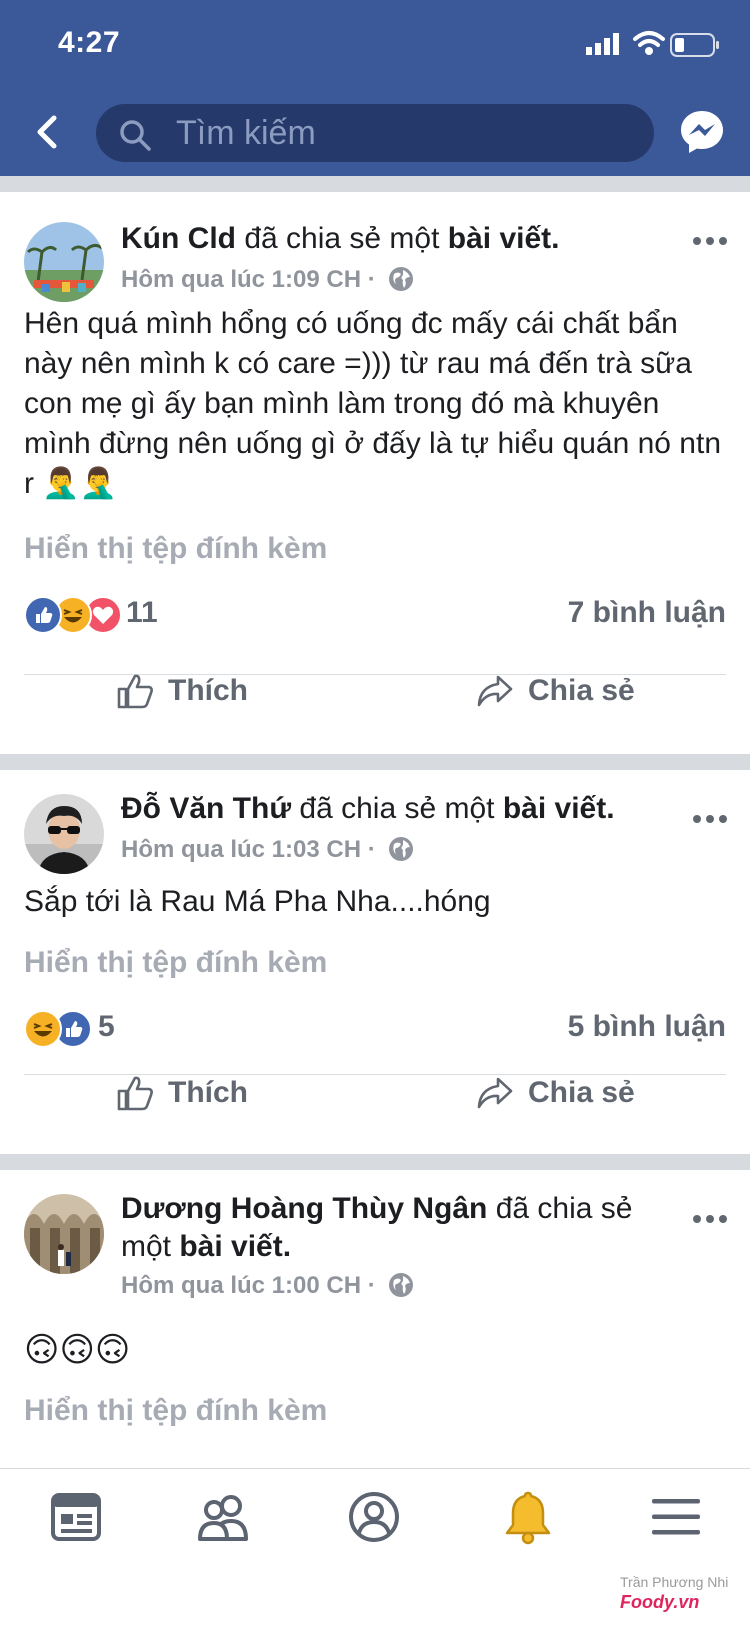 The height and width of the screenshot is (1625, 750). What do you see at coordinates (241, 279) in the screenshot?
I see `post-time: Hôm qua lúc 1:09 CH` at bounding box center [241, 279].